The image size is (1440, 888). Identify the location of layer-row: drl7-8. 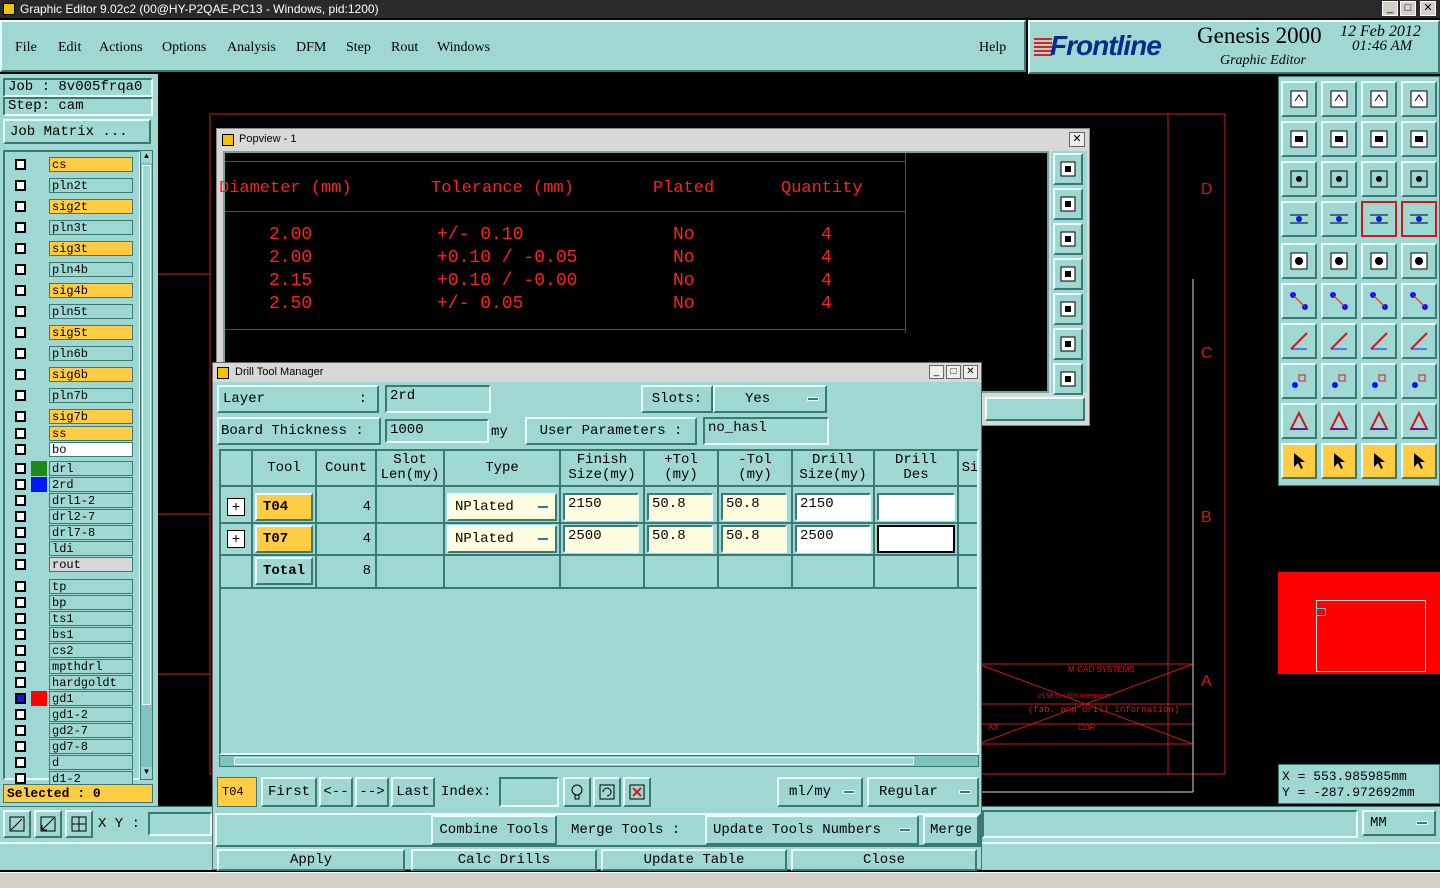
(72, 532).